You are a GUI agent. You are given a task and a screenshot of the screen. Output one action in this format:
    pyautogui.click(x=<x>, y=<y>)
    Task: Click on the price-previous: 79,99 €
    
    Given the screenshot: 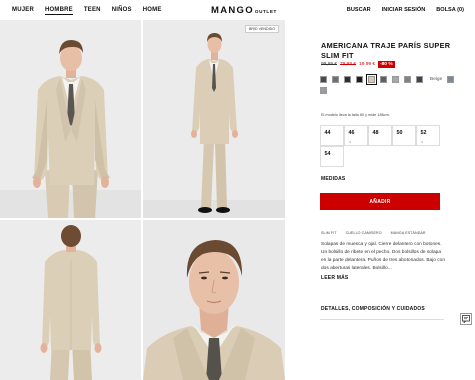 What is the action you would take?
    pyautogui.click(x=348, y=64)
    